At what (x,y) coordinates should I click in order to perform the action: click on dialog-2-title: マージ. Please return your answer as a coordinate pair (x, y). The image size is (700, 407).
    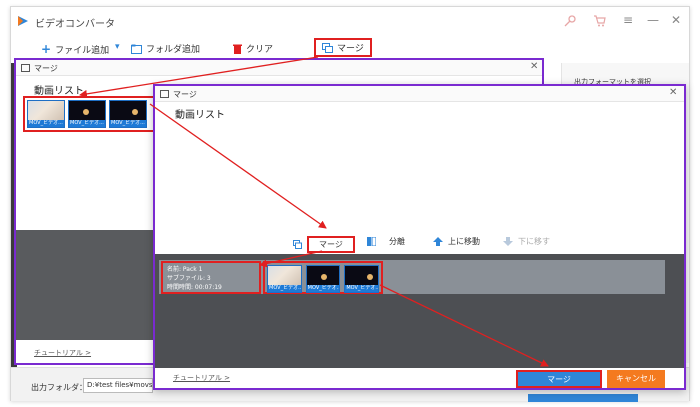
    Looking at the image, I should click on (185, 94).